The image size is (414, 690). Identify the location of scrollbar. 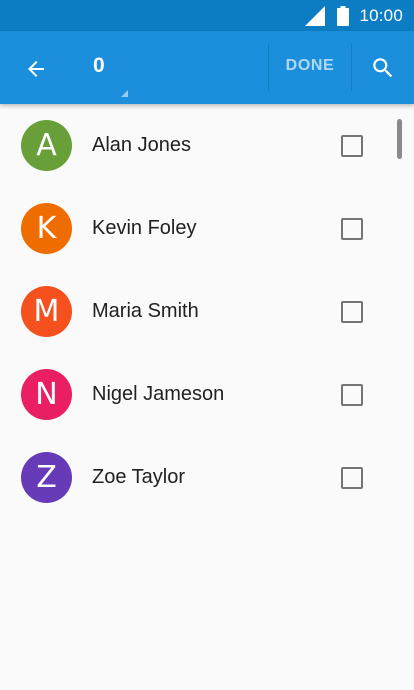
(399, 139).